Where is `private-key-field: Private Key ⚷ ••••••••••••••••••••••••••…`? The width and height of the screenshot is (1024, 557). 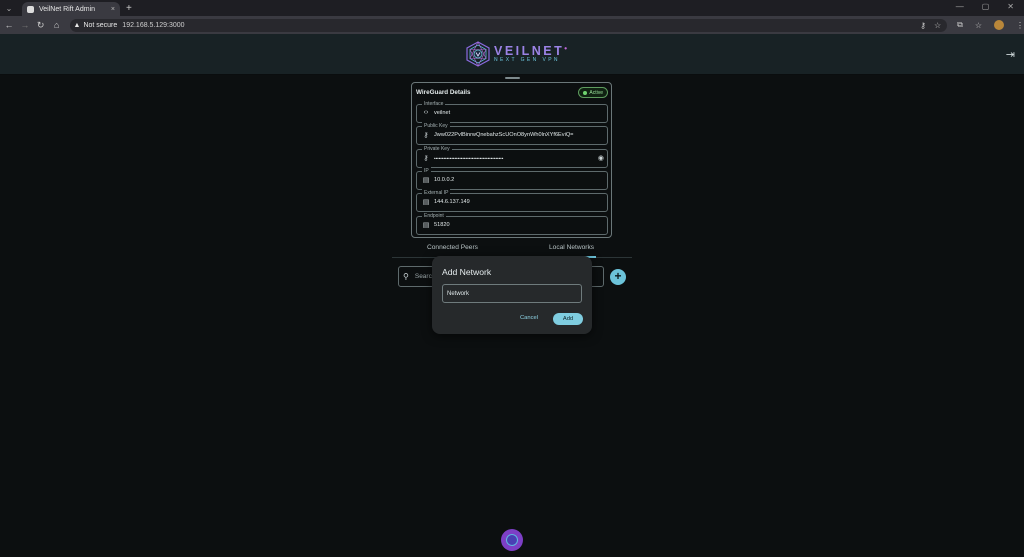 private-key-field: Private Key ⚷ ••••••••••••••••••••••••••… is located at coordinates (512, 156).